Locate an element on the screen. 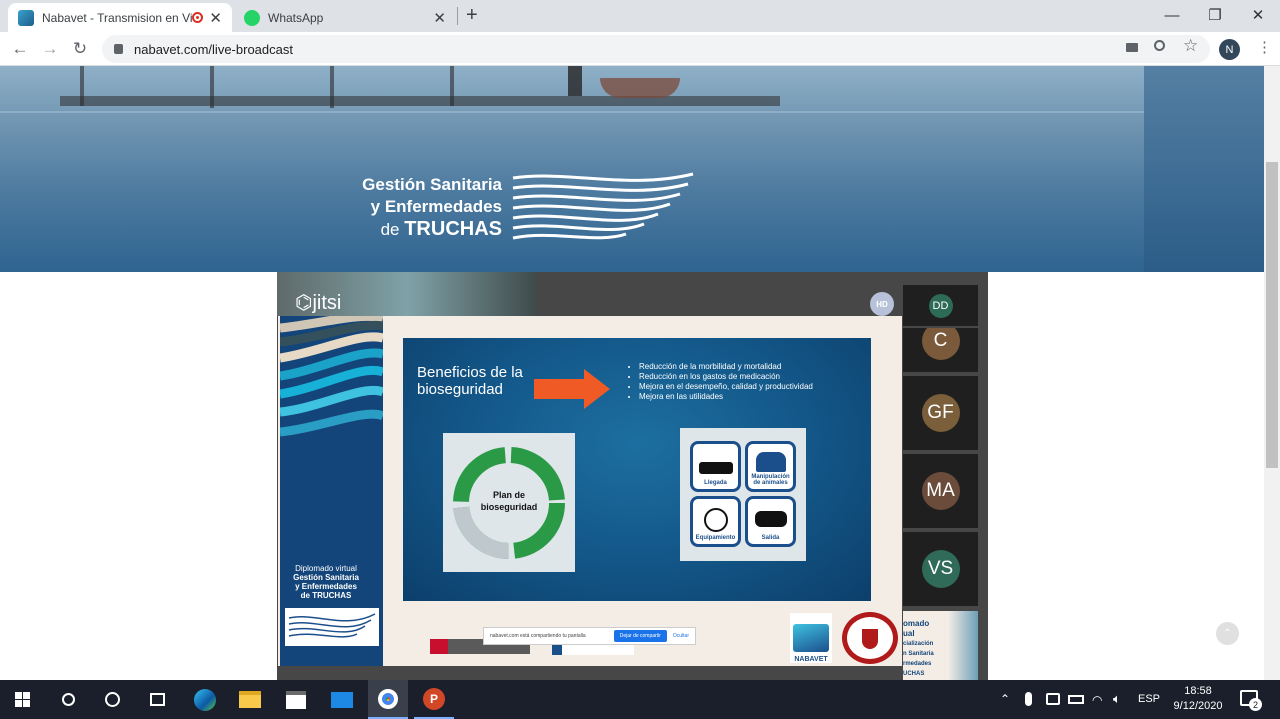  back-button: ← is located at coordinates (20, 49).